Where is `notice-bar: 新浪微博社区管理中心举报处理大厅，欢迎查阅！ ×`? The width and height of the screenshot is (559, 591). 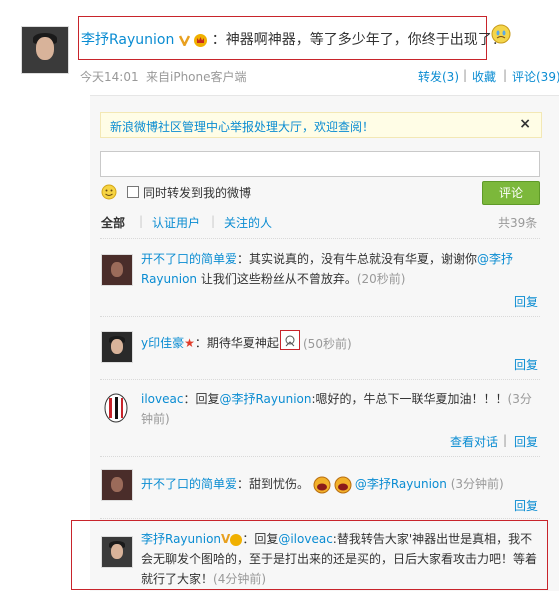
notice-bar: 新浪微博社区管理中心举报处理大厅，欢迎查阅！ × is located at coordinates (321, 125).